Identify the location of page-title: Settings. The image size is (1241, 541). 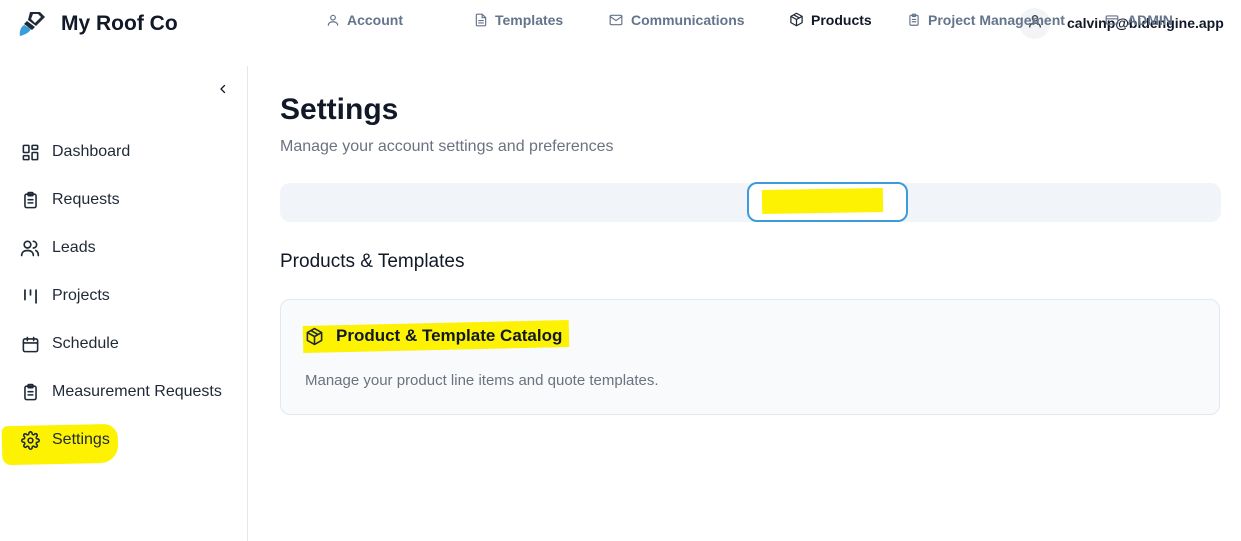
(339, 109).